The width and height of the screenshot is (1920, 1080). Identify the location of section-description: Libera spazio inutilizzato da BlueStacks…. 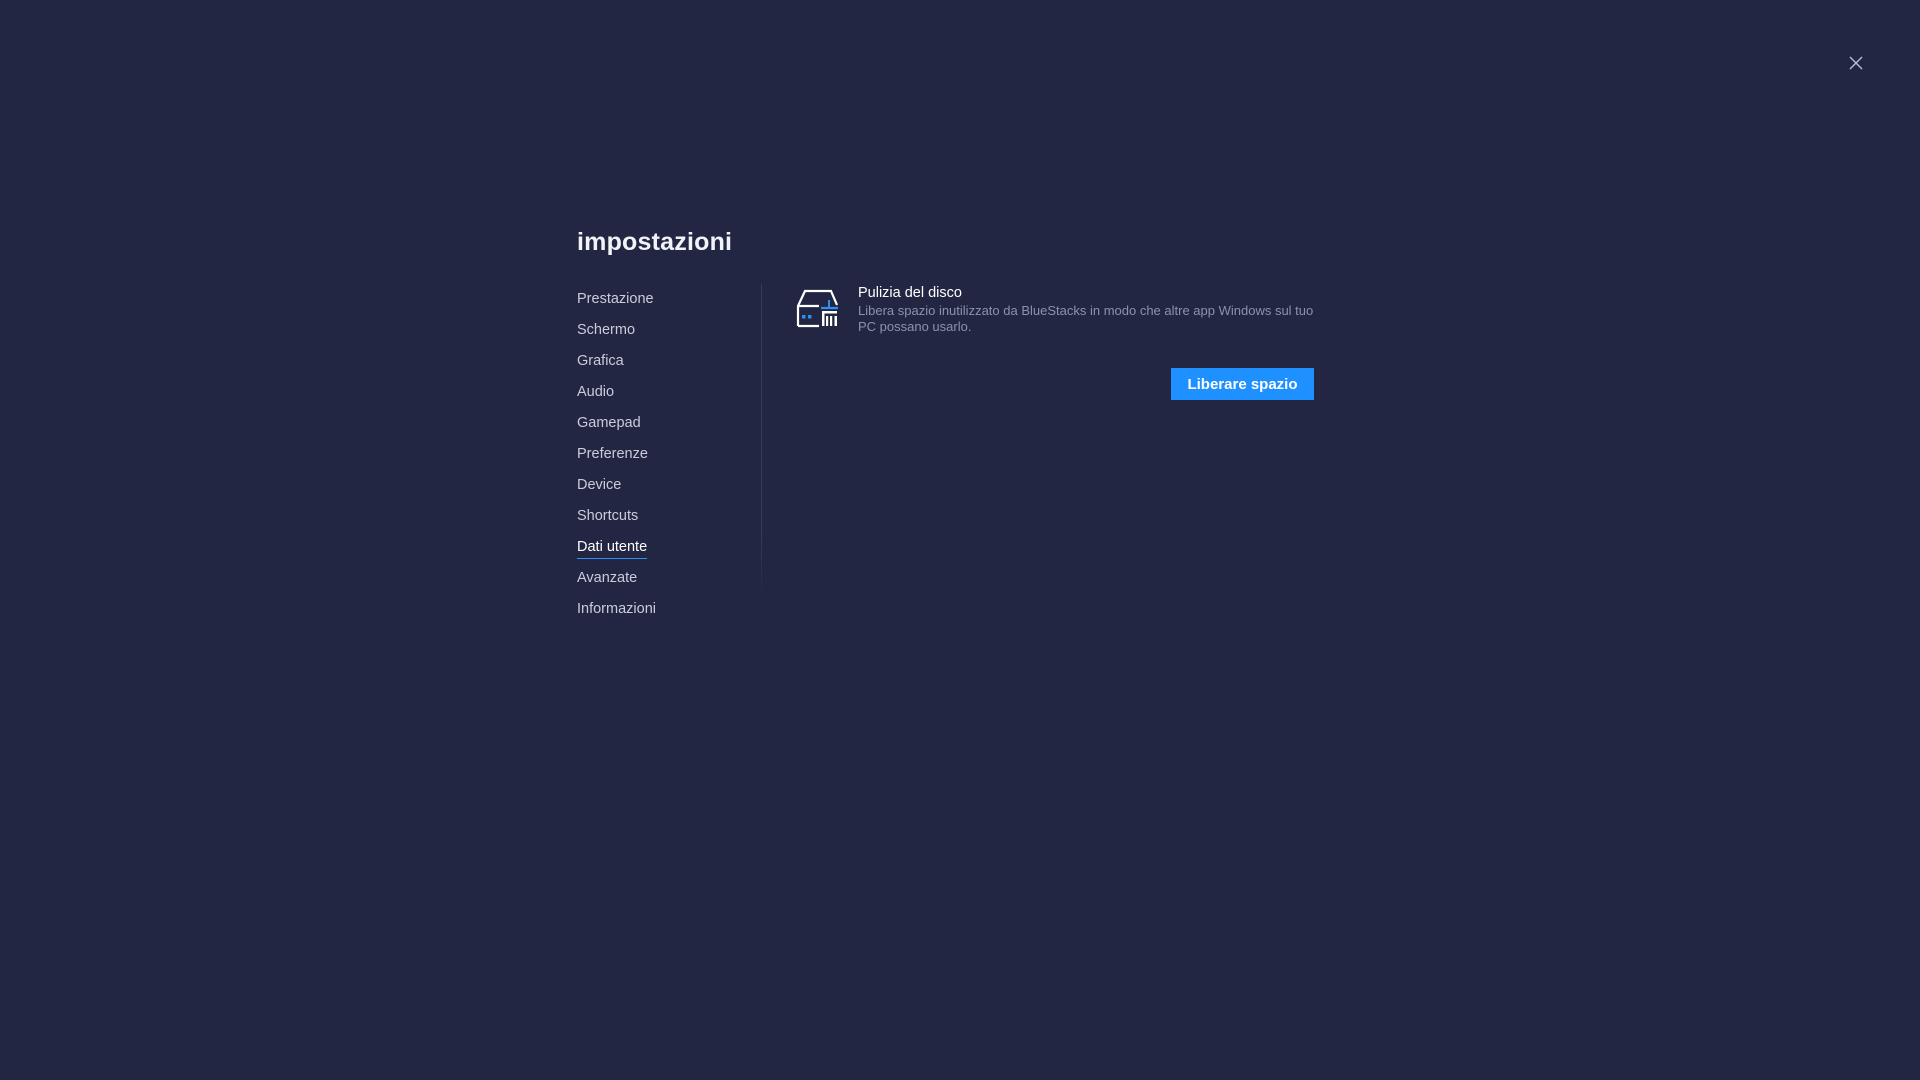
(1086, 318).